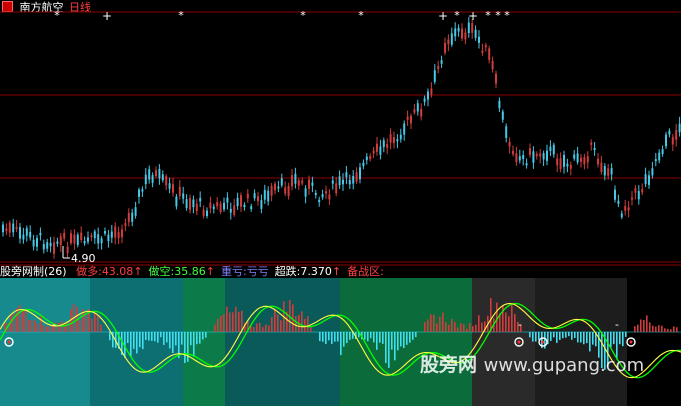 The height and width of the screenshot is (406, 681). What do you see at coordinates (543, 342) in the screenshot?
I see `signal-dot-icon` at bounding box center [543, 342].